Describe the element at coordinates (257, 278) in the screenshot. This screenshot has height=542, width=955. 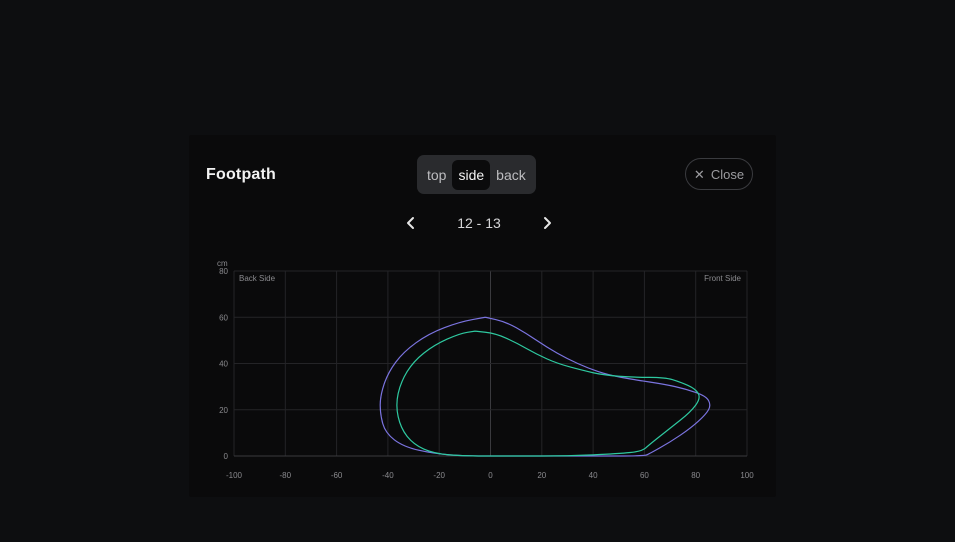
I see `back-side-label: Back Side` at that location.